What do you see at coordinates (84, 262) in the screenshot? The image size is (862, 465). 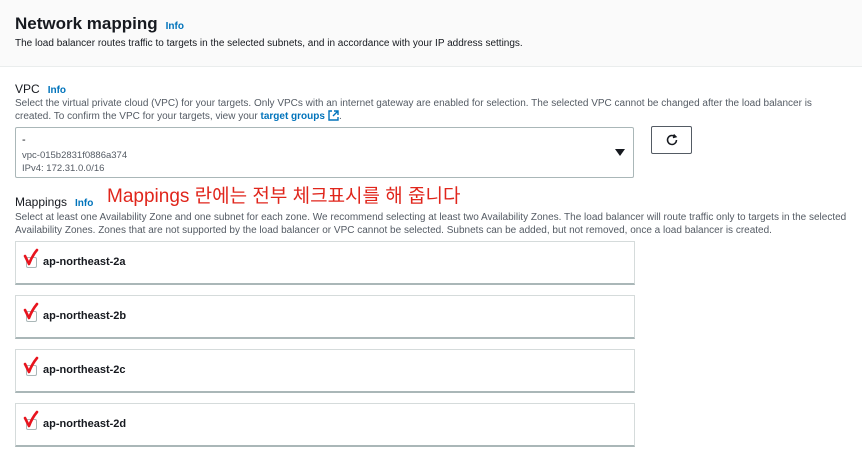 I see `az-name: ap-northeast-2a` at bounding box center [84, 262].